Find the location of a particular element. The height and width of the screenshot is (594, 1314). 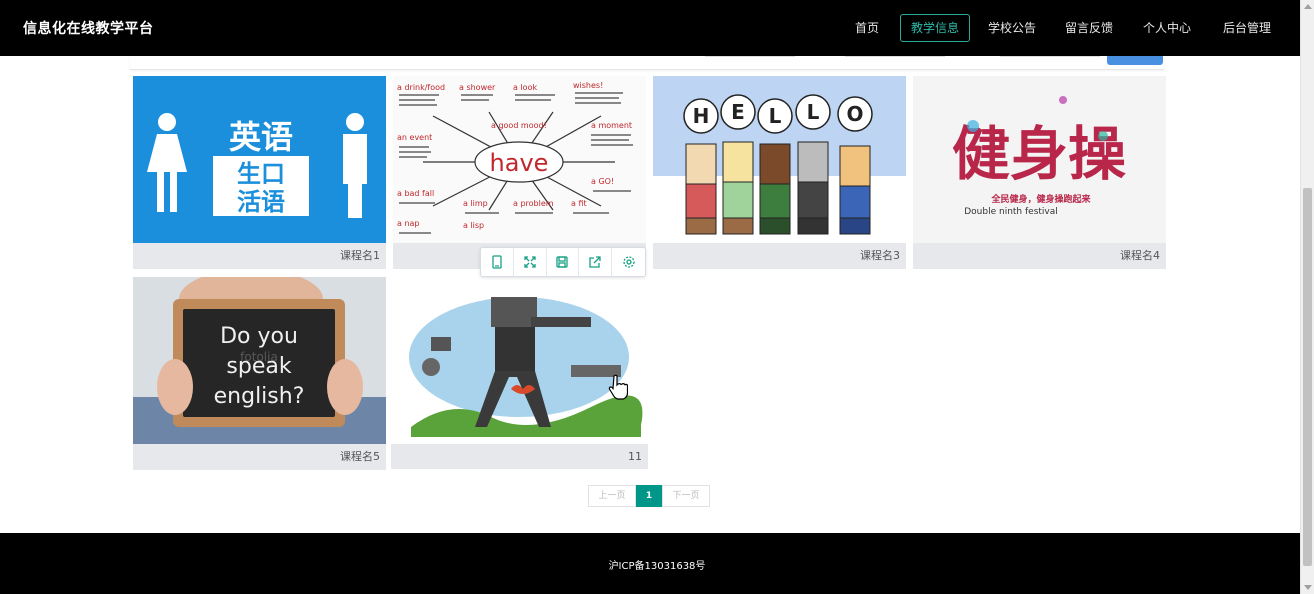

icp-record: 沪ICP备13031638号 is located at coordinates (657, 564).